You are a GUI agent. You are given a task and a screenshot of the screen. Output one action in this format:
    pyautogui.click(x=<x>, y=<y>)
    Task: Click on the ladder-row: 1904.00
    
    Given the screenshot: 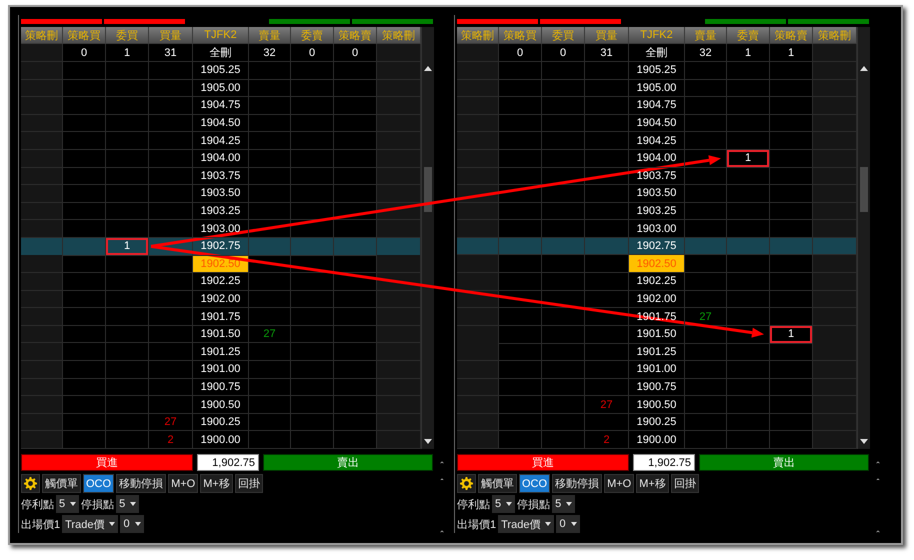 What is the action you would take?
    pyautogui.click(x=221, y=159)
    